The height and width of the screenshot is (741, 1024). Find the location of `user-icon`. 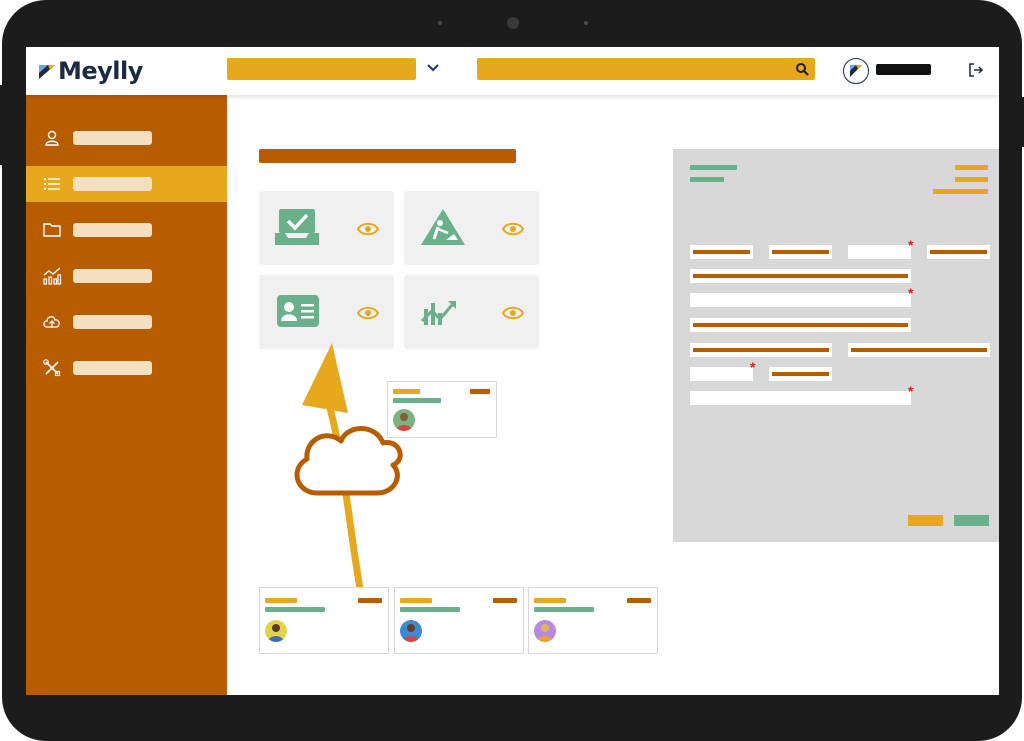

user-icon is located at coordinates (52, 138).